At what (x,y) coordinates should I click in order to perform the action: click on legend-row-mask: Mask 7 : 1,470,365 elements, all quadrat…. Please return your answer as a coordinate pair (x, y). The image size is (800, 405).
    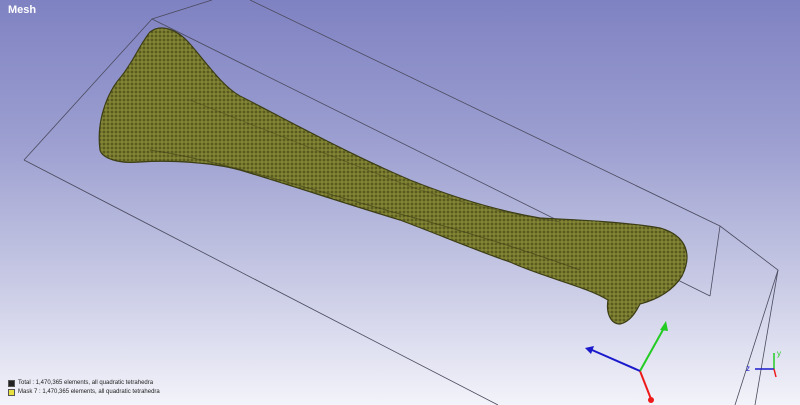
    Looking at the image, I should click on (84, 392).